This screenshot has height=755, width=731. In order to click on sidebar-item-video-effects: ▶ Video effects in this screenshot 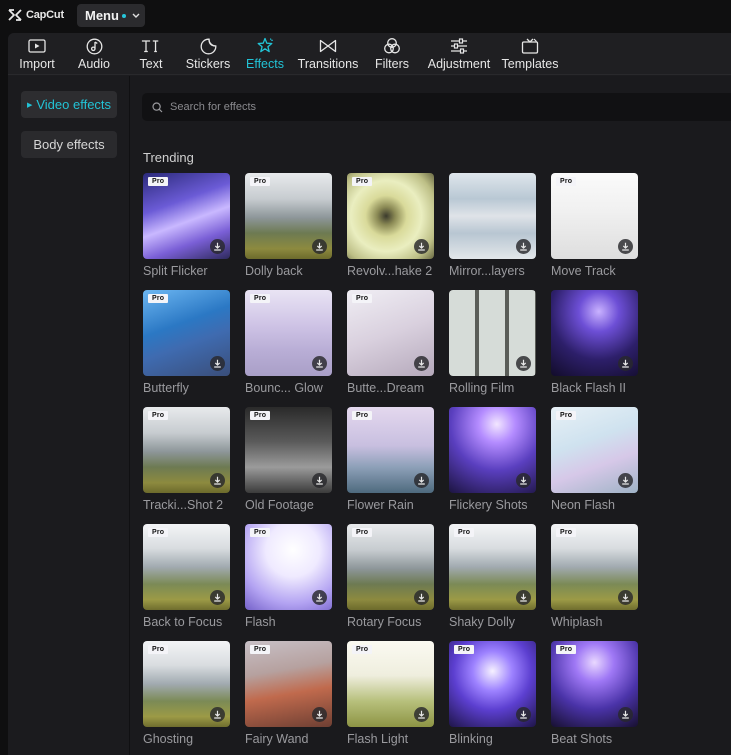, I will do `click(69, 104)`.